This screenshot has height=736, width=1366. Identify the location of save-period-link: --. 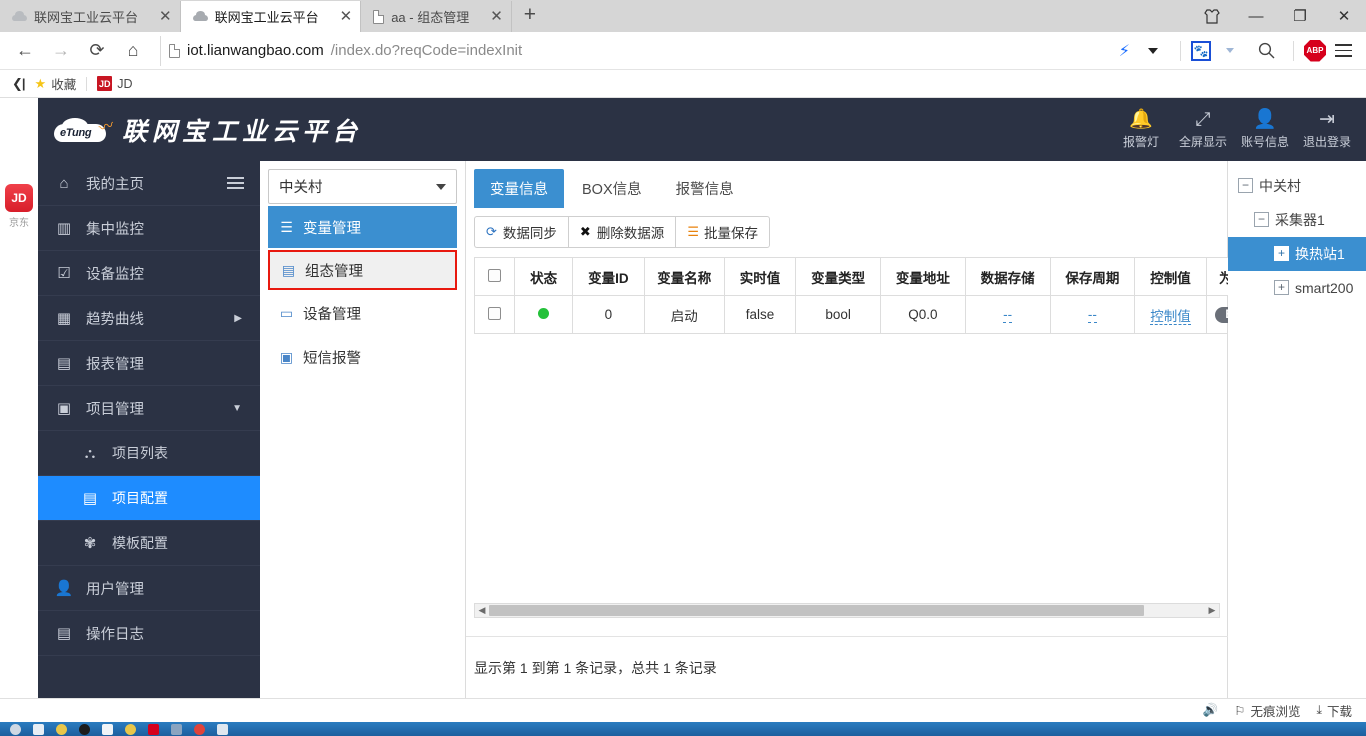
(1092, 315).